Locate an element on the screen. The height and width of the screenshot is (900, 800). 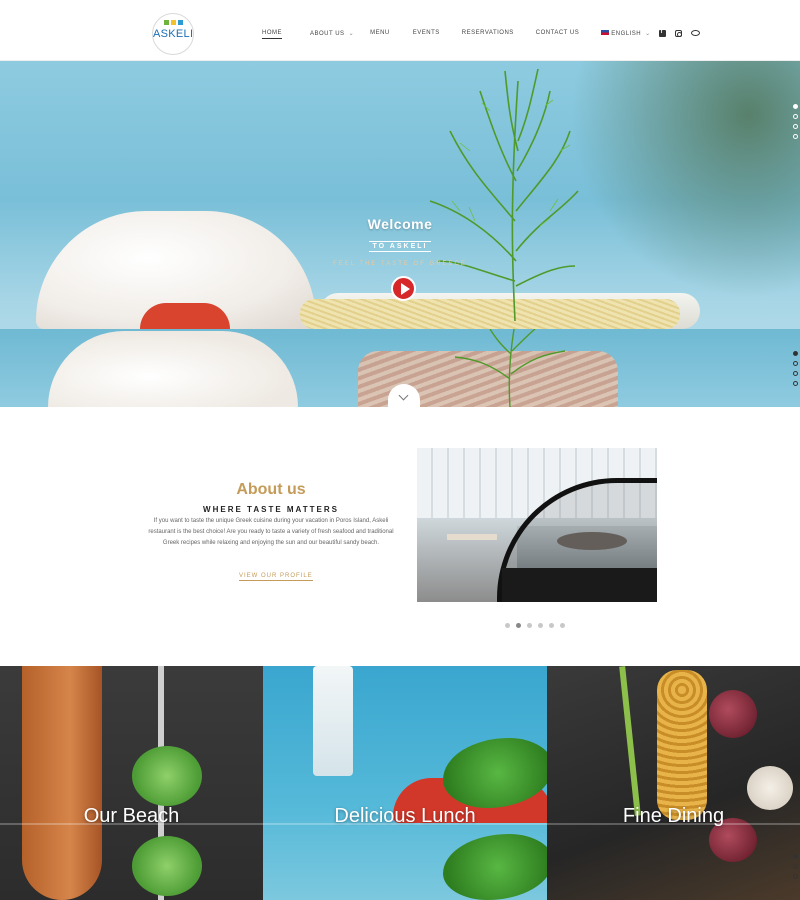
logo-text: ASKELI is located at coordinates (173, 34).